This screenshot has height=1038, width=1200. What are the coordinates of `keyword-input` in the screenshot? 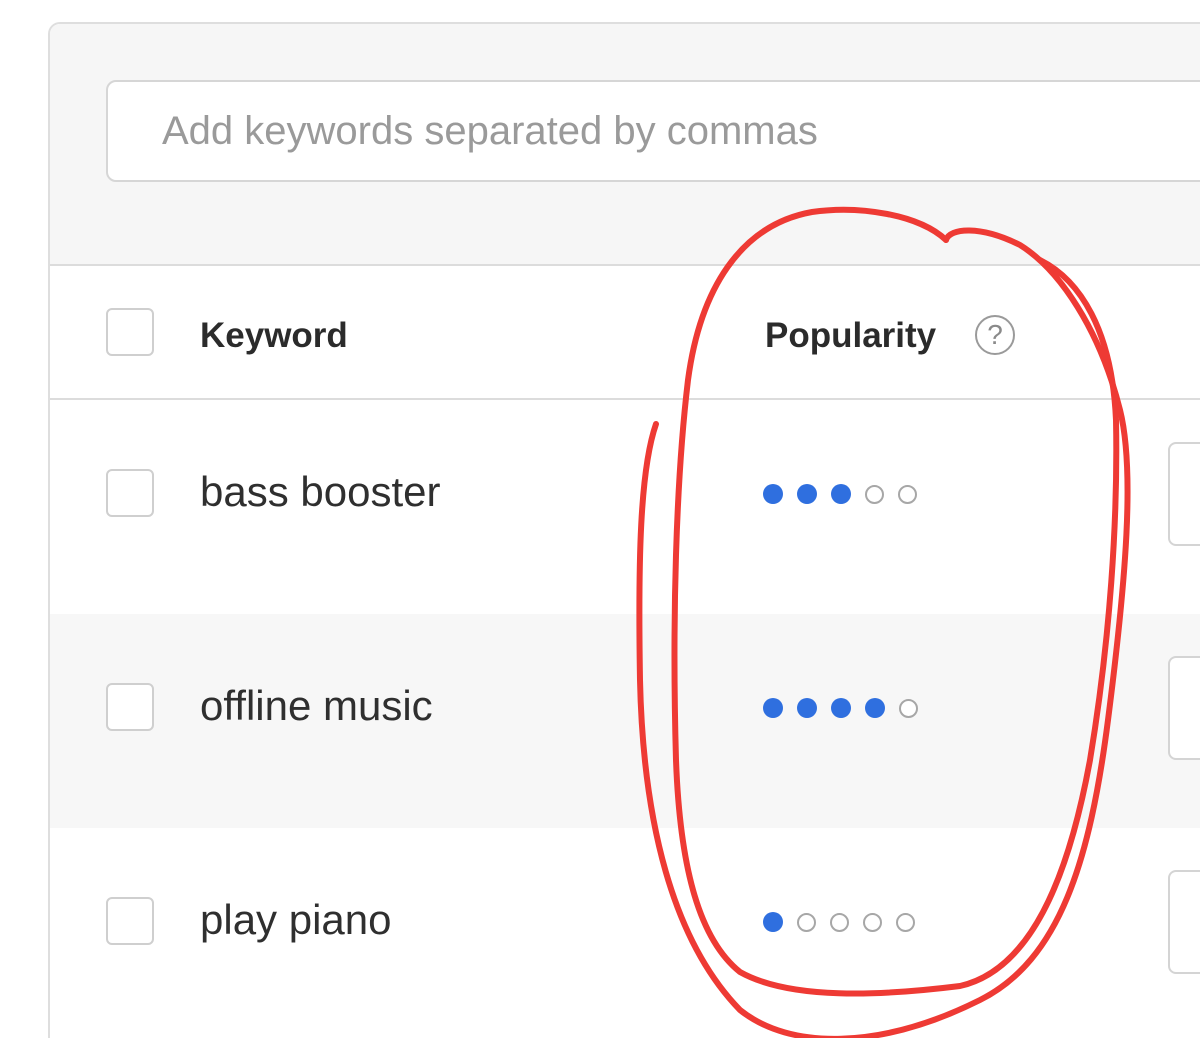 It's located at (653, 131).